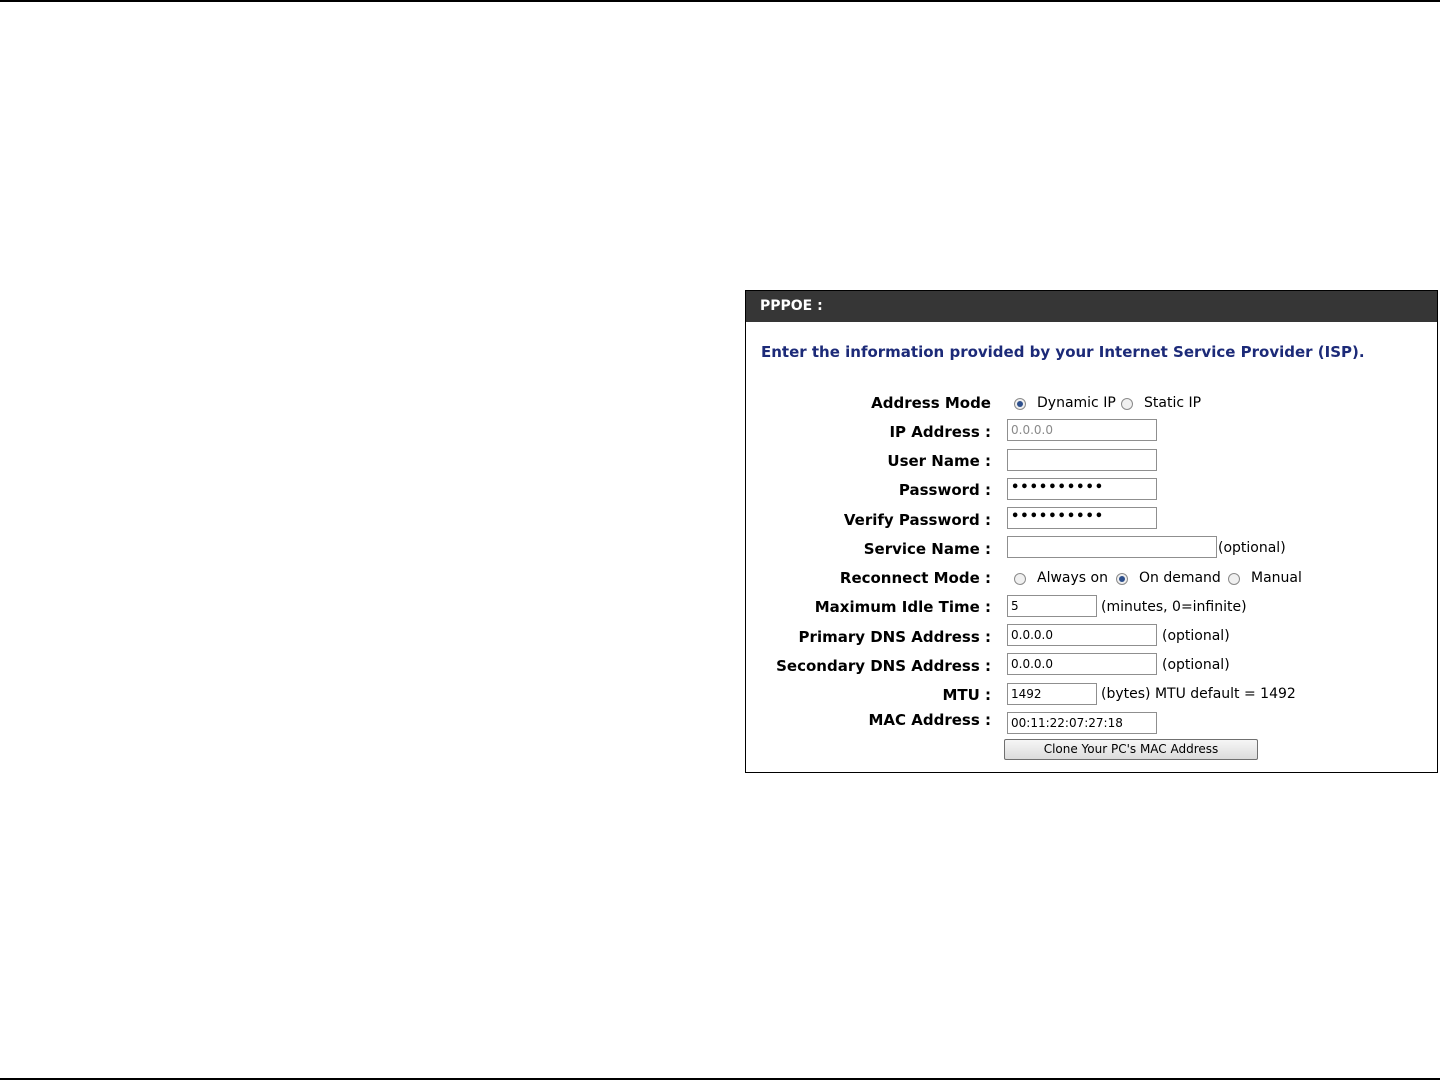 This screenshot has width=1440, height=1081. What do you see at coordinates (1082, 489) in the screenshot?
I see `password-input: ••••••••••` at bounding box center [1082, 489].